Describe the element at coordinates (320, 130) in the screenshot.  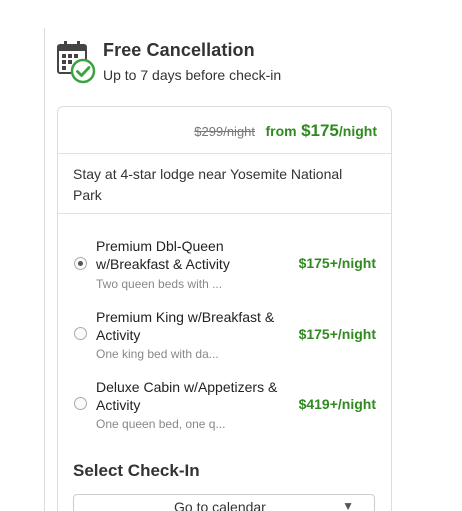
I see `current-price: $175` at that location.